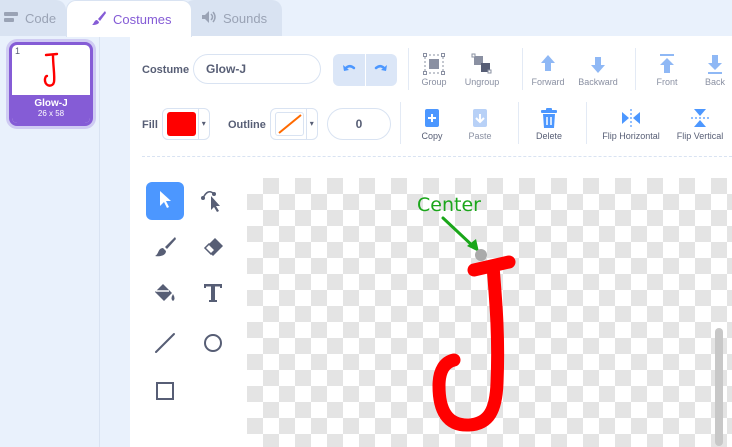  I want to click on back-button: Back, so click(708, 70).